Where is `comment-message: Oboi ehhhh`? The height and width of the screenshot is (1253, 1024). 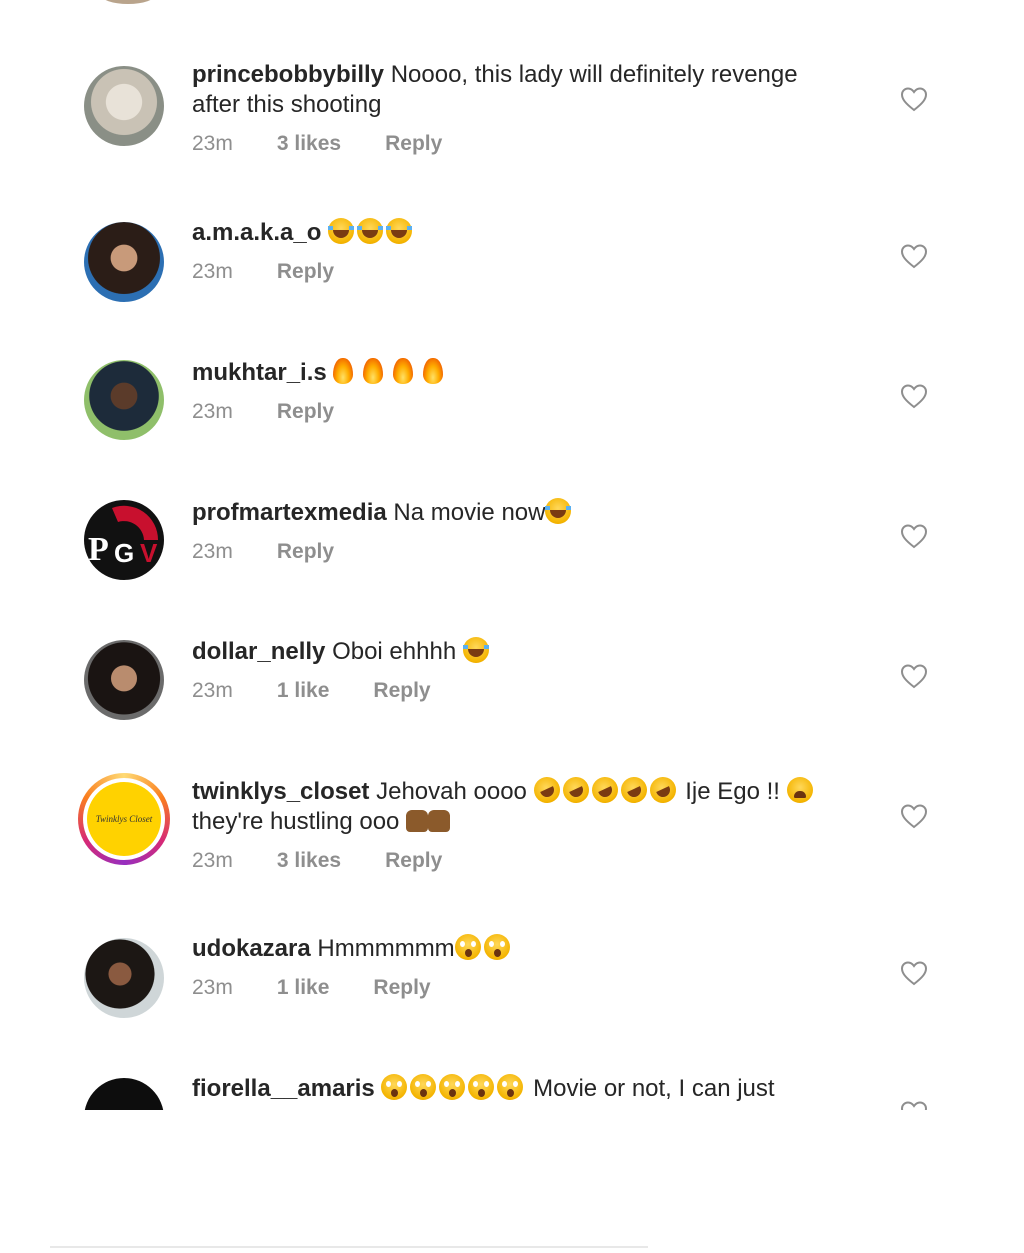 comment-message: Oboi ehhhh is located at coordinates (394, 651).